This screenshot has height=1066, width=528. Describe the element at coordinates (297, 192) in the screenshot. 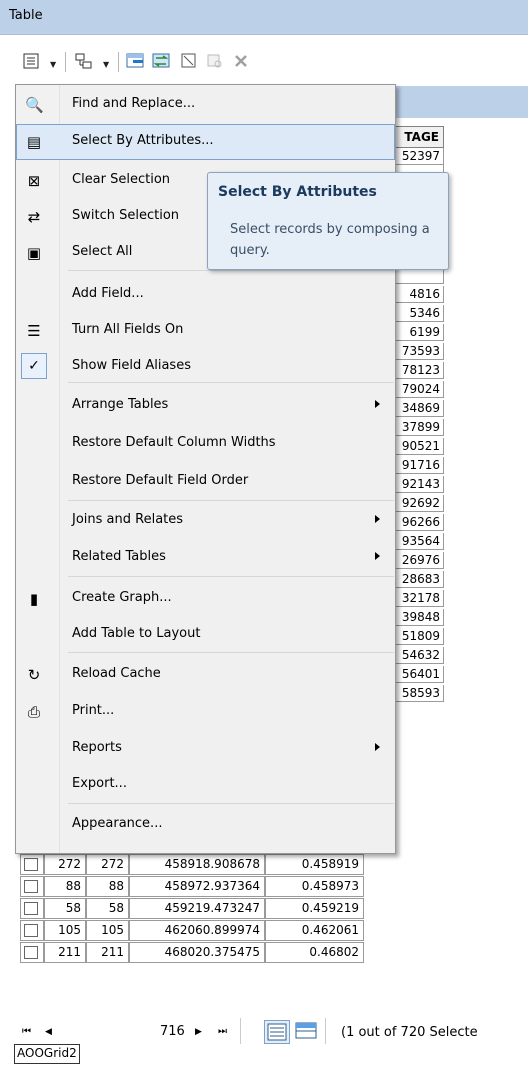

I see `tooltip-title: Select By Attributes` at that location.